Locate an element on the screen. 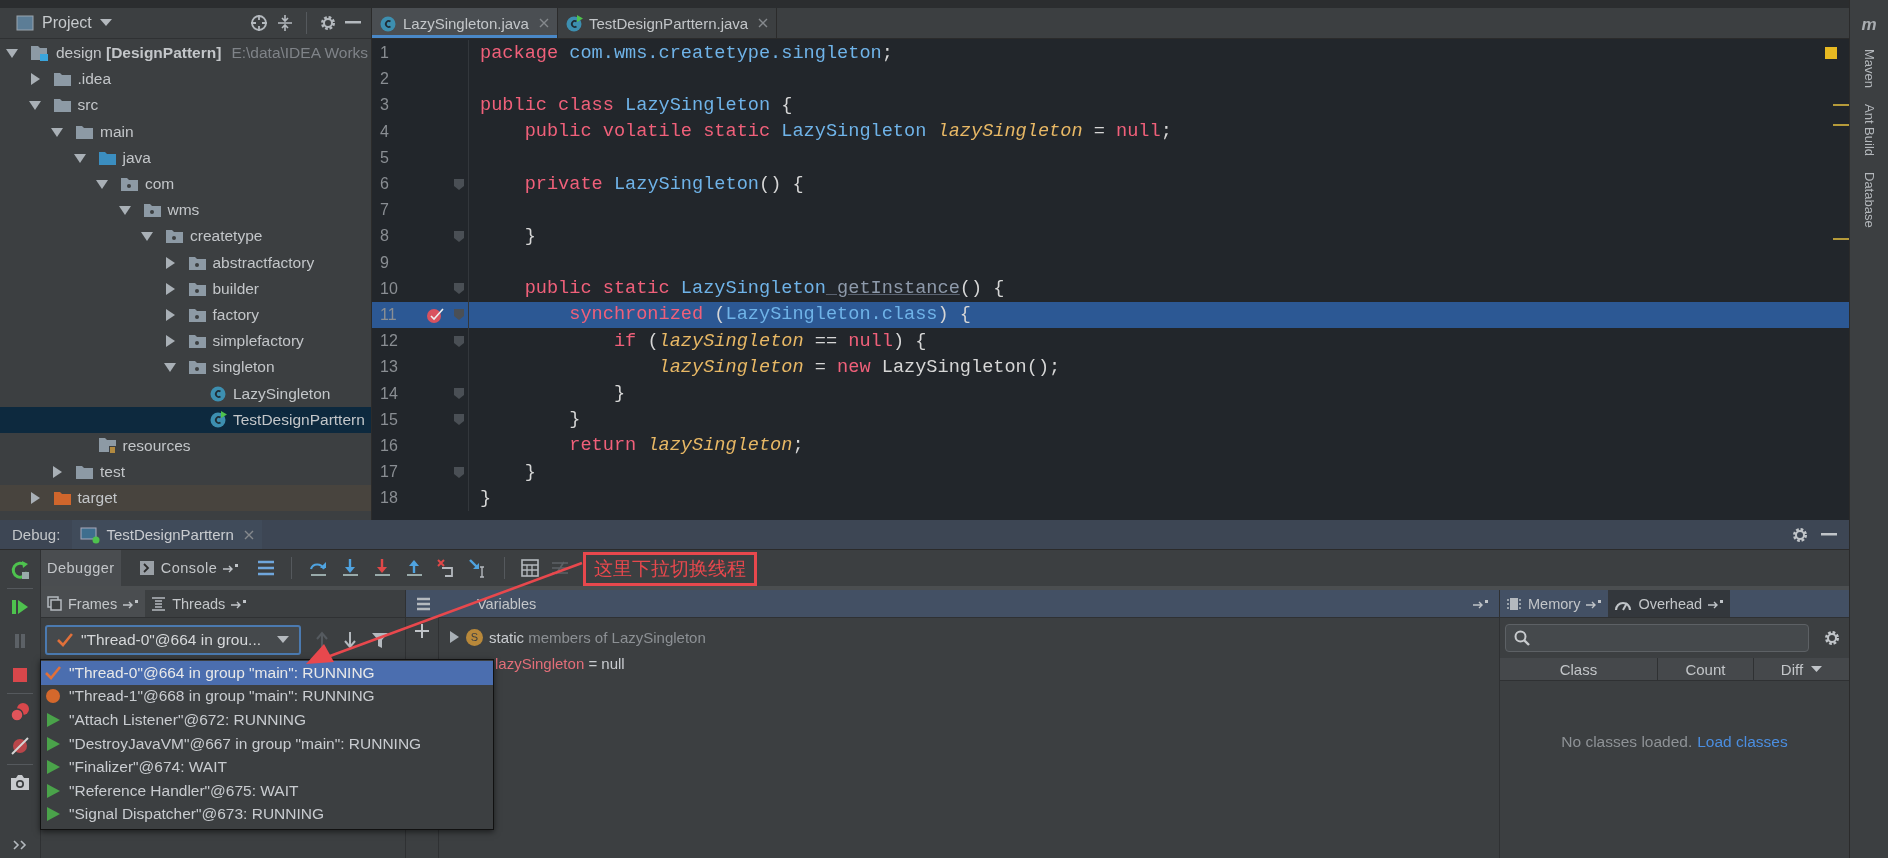 This screenshot has width=1888, height=858. load-classes-link: Load classes is located at coordinates (1742, 742).